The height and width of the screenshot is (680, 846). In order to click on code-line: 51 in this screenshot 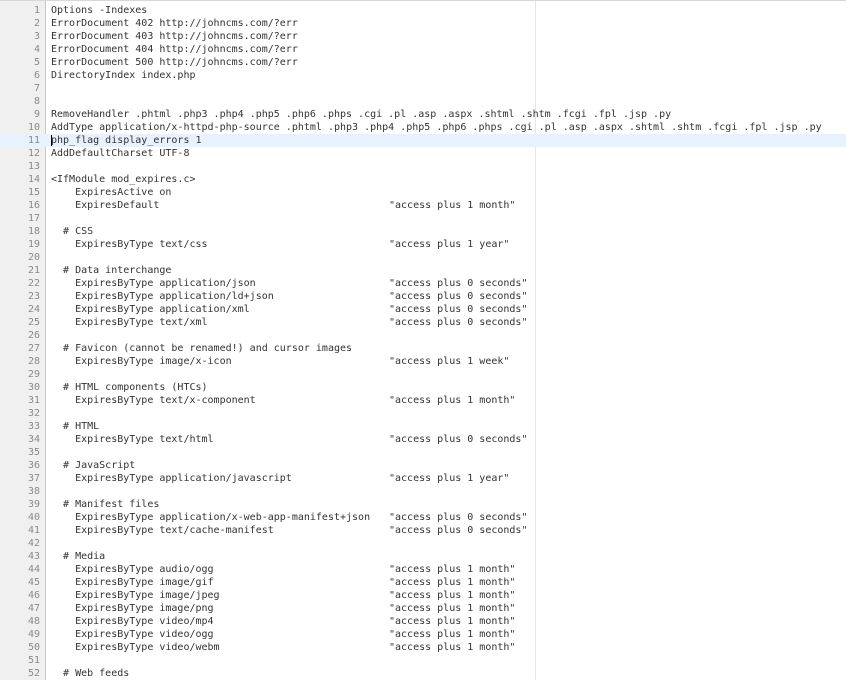, I will do `click(423, 660)`.